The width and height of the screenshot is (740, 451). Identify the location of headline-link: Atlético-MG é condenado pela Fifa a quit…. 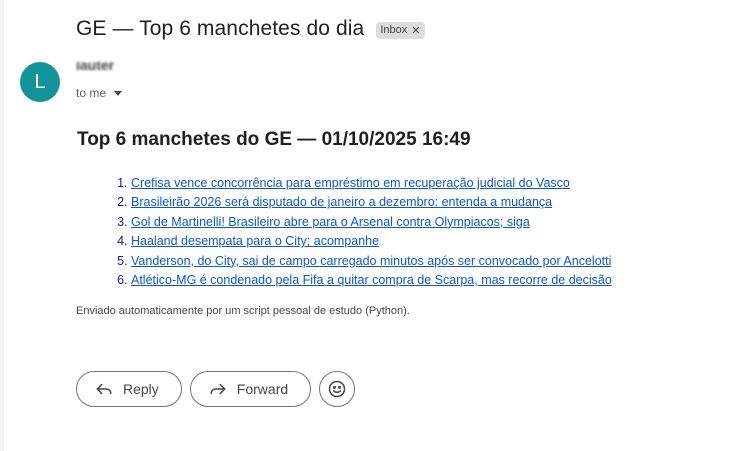
(371, 280).